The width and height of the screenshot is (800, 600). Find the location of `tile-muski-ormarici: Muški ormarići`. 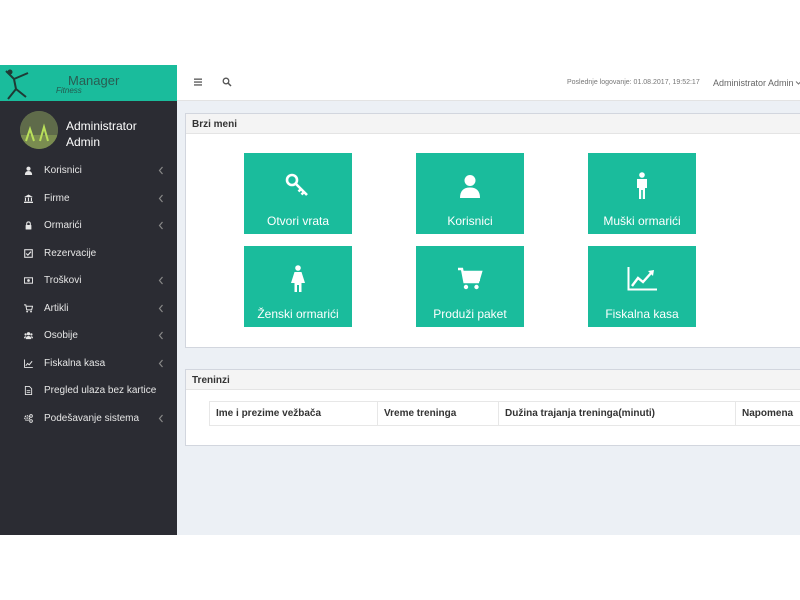

tile-muski-ormarici: Muški ormarići is located at coordinates (642, 193).